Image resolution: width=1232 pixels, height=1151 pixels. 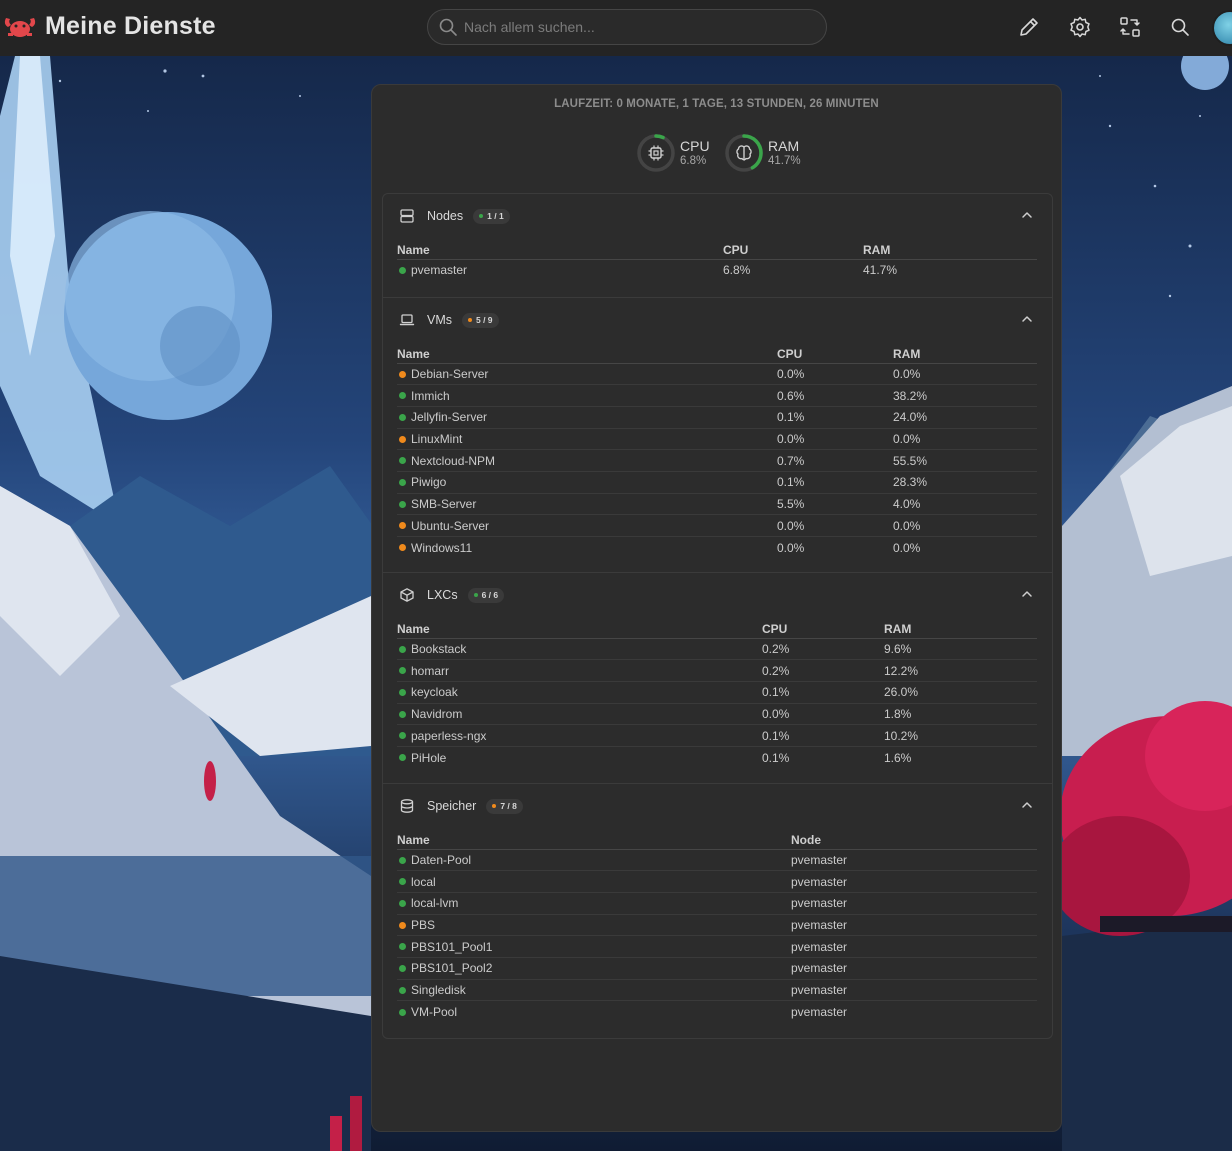 I want to click on storage-row: VM-Pool pvemaster, so click(x=717, y=1012).